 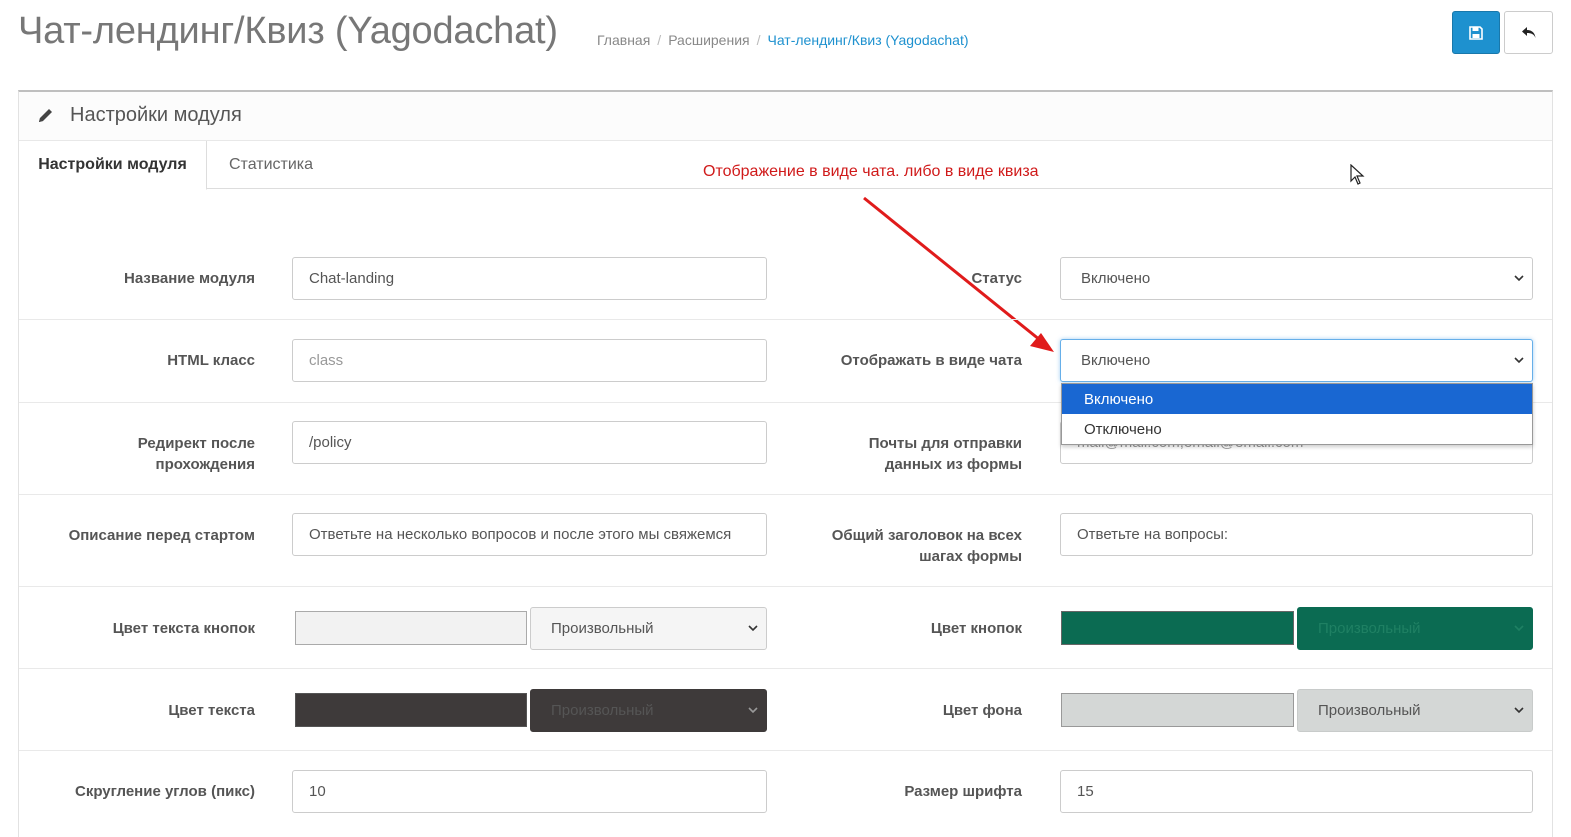 What do you see at coordinates (411, 628) in the screenshot?
I see `btn-text-color-swatch` at bounding box center [411, 628].